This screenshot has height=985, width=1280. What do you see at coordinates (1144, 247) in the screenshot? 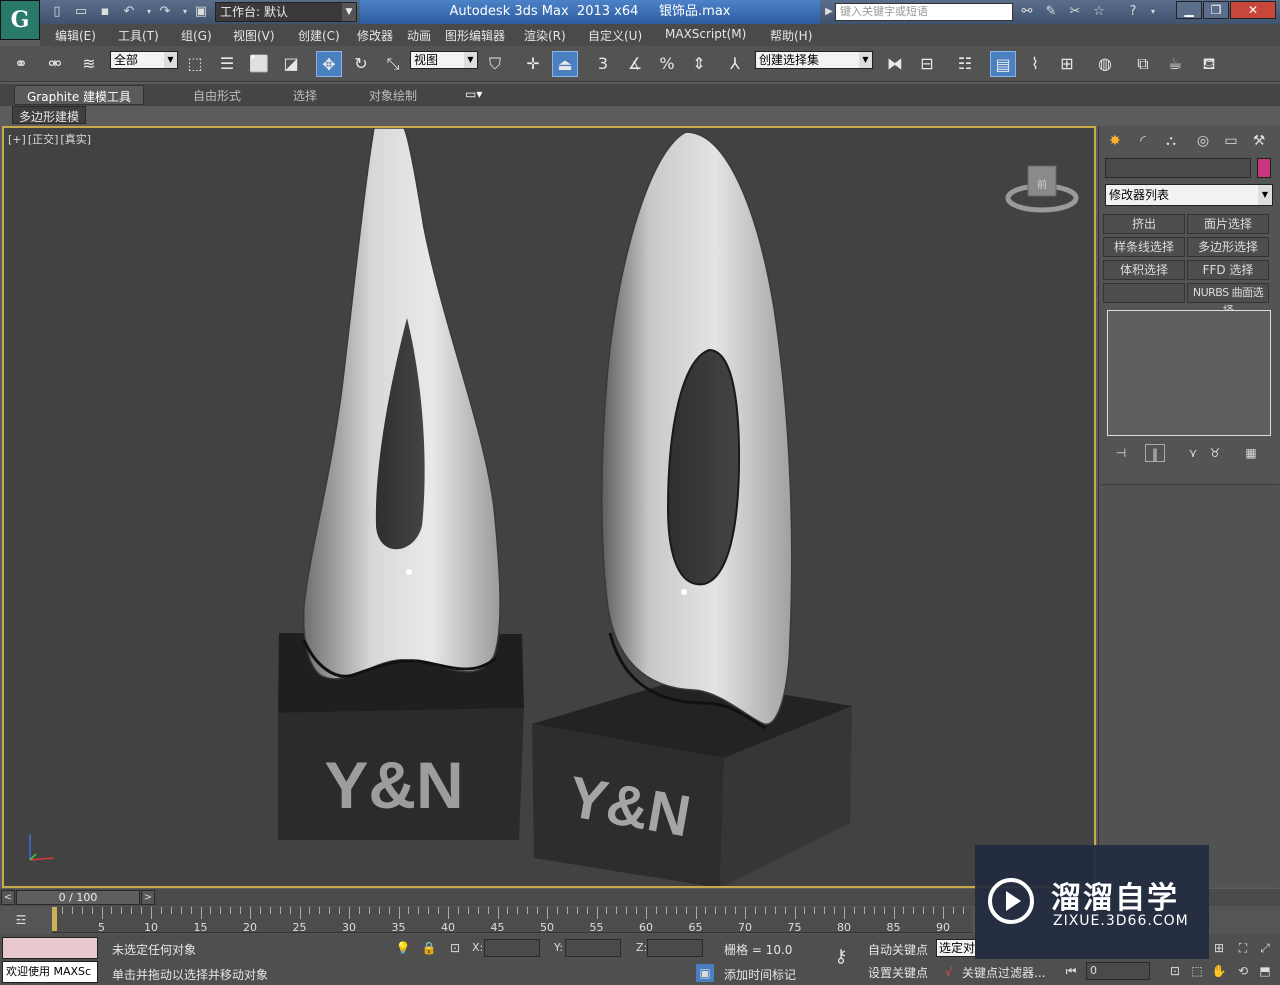
I see `spline-select-button: 样条线选择` at bounding box center [1144, 247].